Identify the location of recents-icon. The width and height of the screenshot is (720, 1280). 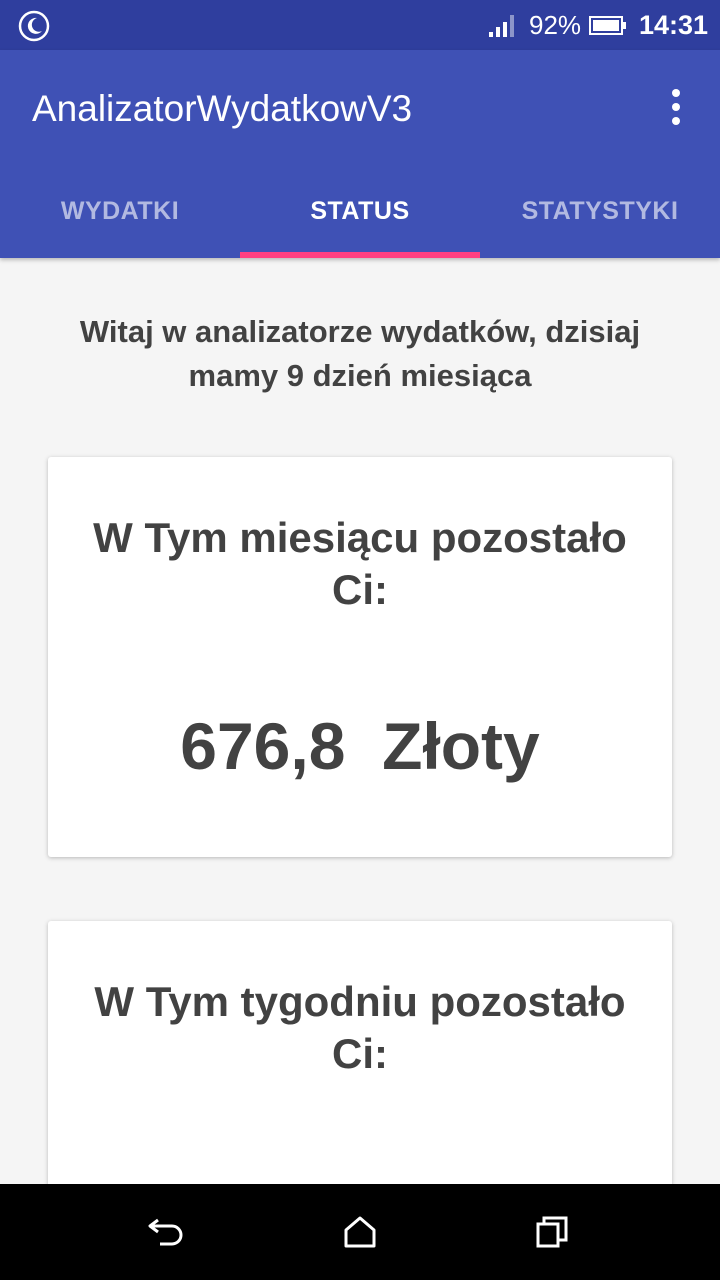
(552, 1232).